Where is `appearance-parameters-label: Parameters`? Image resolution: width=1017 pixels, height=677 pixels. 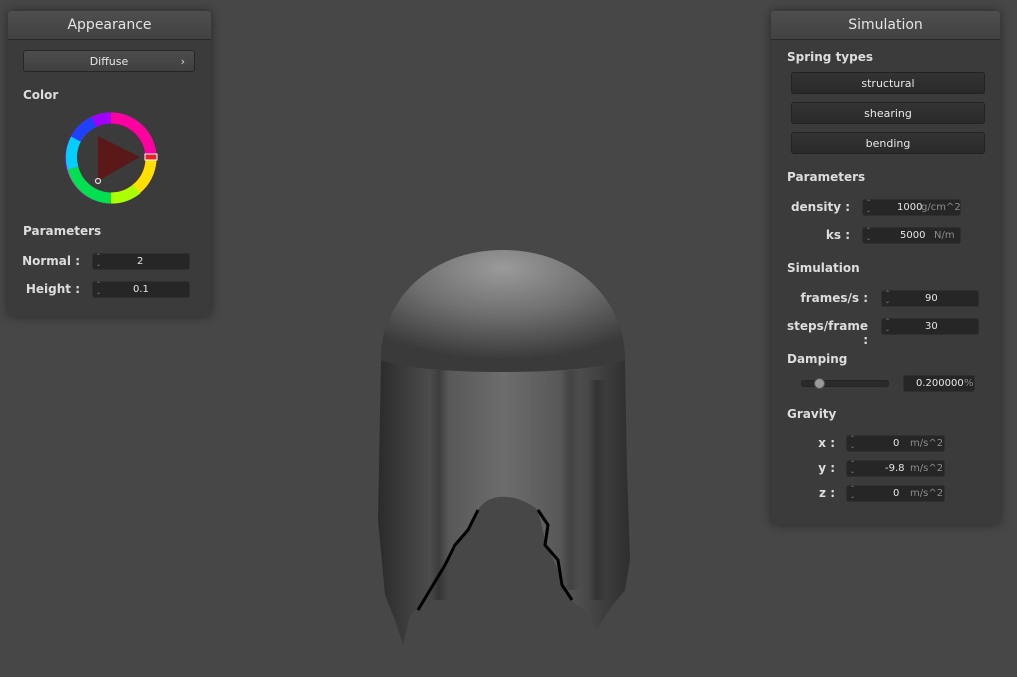 appearance-parameters-label: Parameters is located at coordinates (62, 231).